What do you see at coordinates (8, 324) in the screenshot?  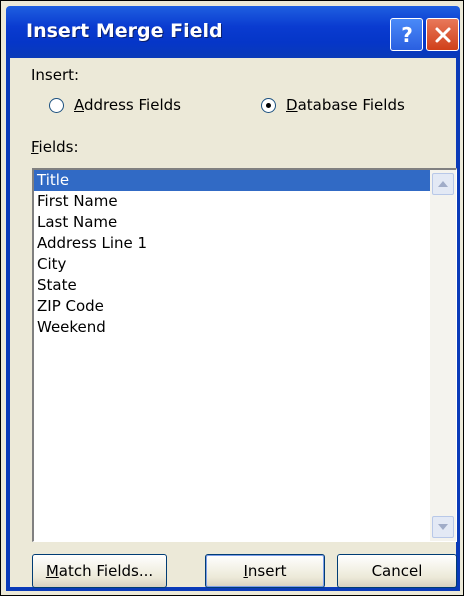 I see `window-frame-left` at bounding box center [8, 324].